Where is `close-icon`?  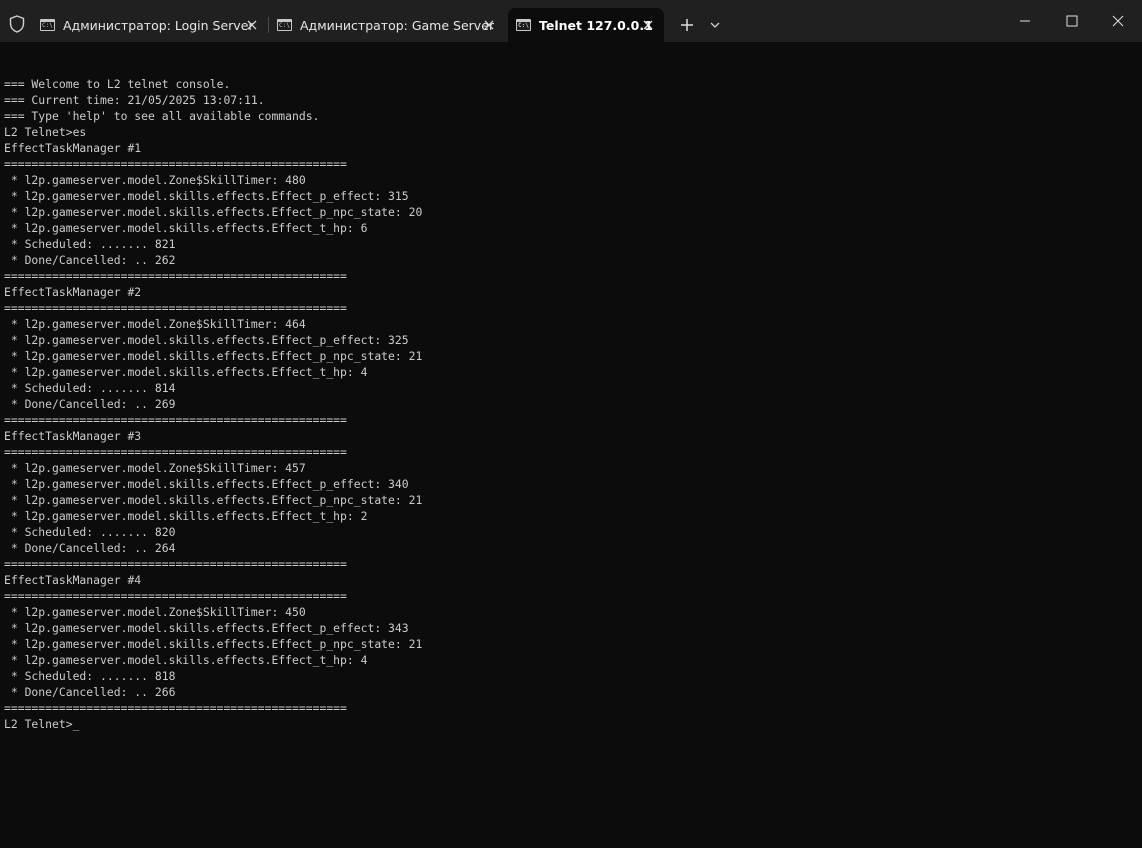 close-icon is located at coordinates (1118, 21).